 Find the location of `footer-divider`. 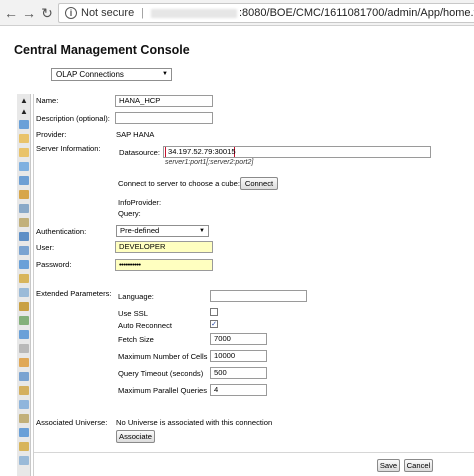

footer-divider is located at coordinates (254, 452).